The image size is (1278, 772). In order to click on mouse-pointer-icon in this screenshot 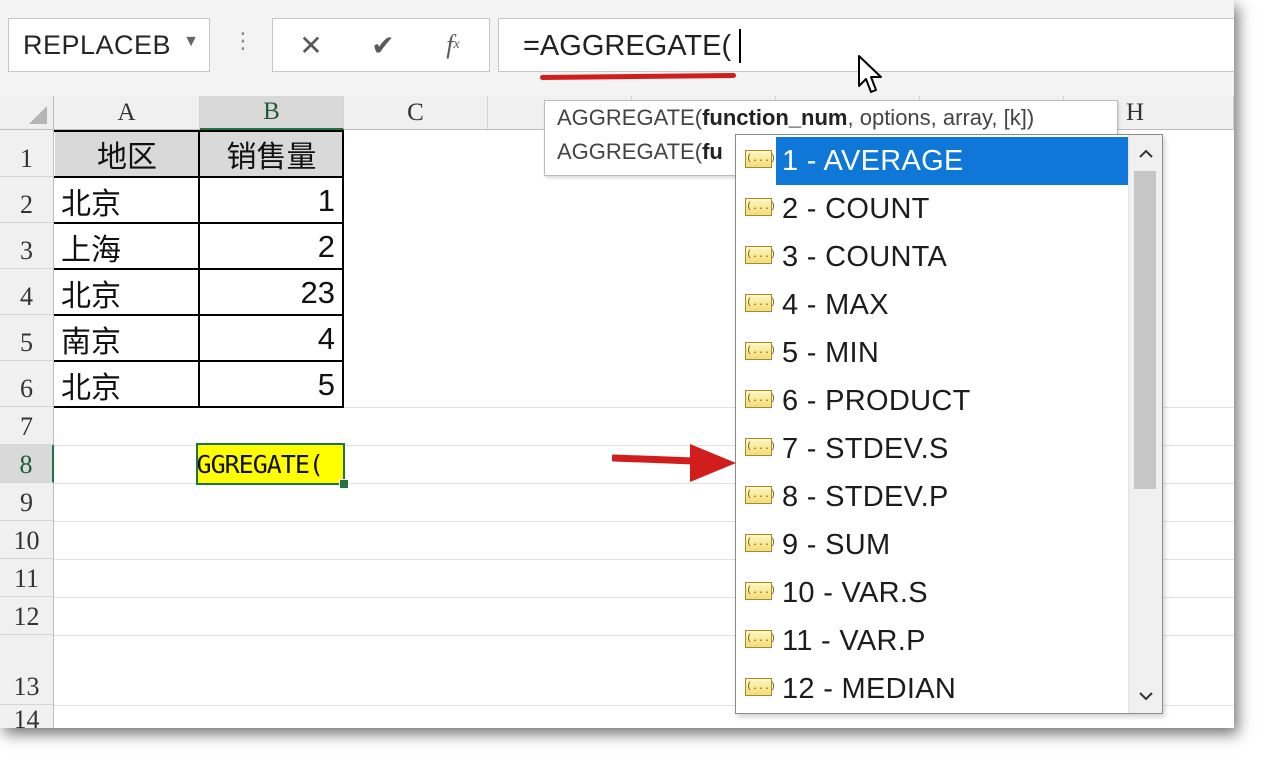, I will do `click(870, 74)`.